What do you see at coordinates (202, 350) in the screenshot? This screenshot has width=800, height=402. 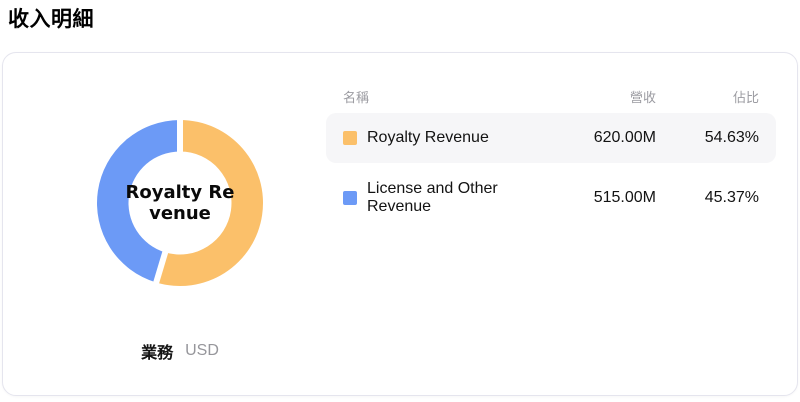 I see `chart-caption-currency: USD` at bounding box center [202, 350].